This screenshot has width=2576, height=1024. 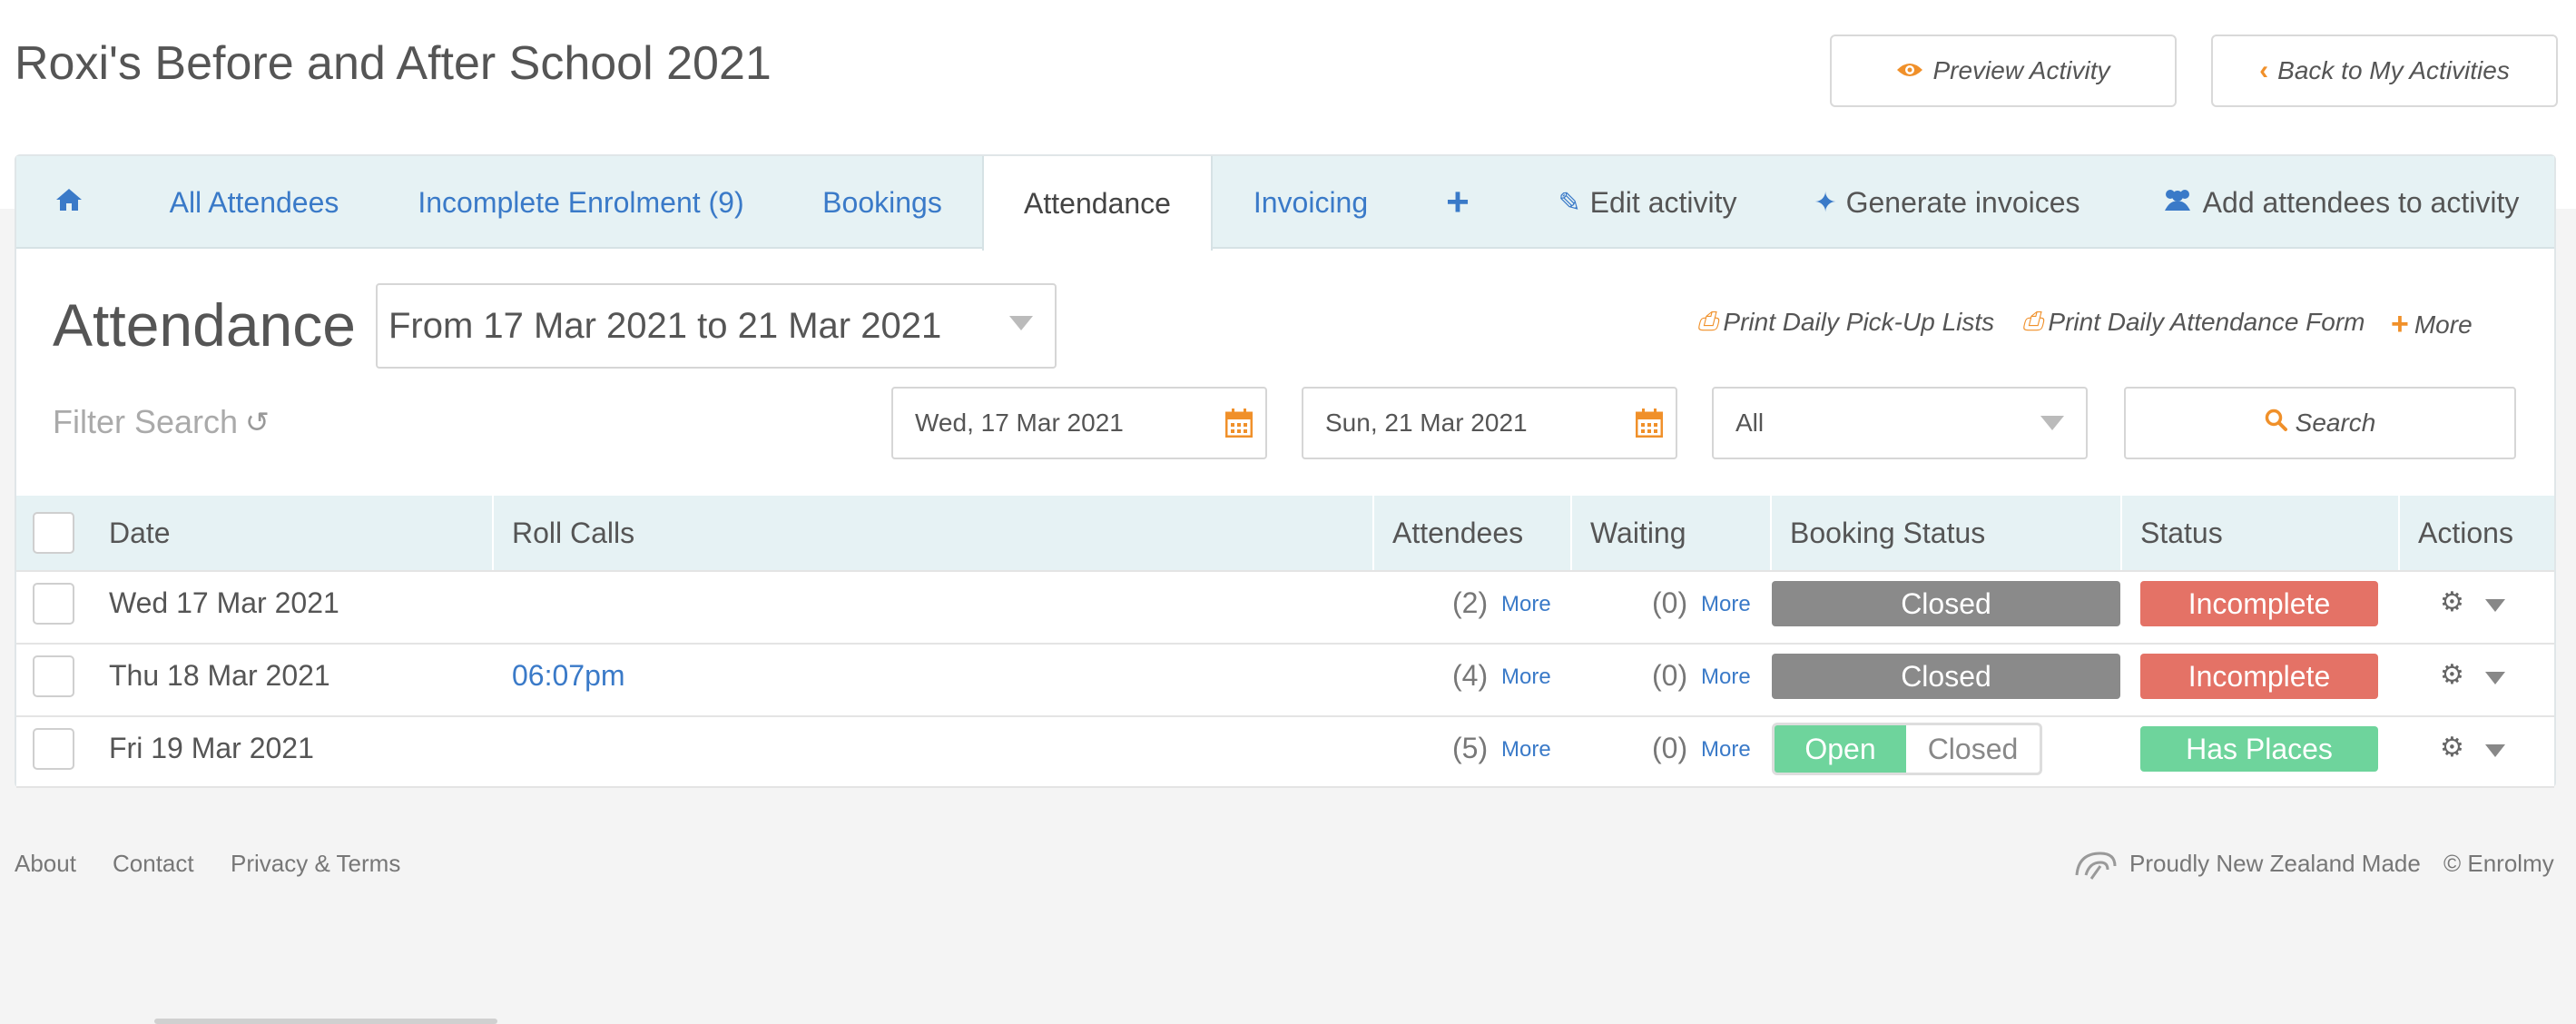 I want to click on users-icon, so click(x=2177, y=203).